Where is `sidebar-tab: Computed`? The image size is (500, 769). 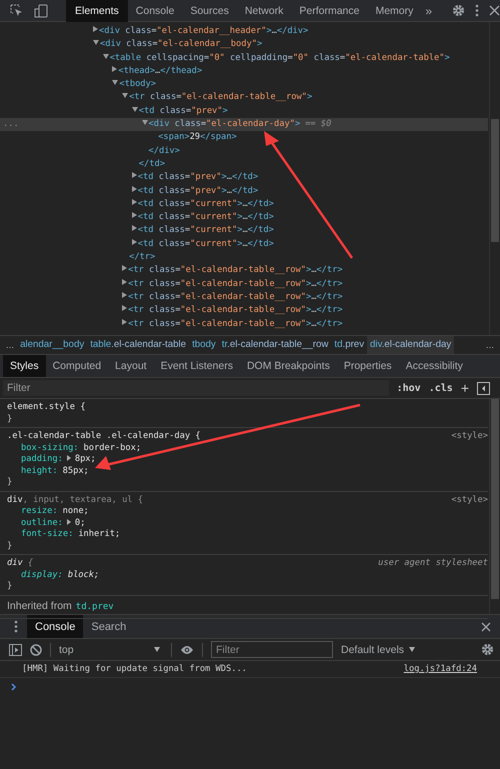 sidebar-tab: Computed is located at coordinates (77, 366).